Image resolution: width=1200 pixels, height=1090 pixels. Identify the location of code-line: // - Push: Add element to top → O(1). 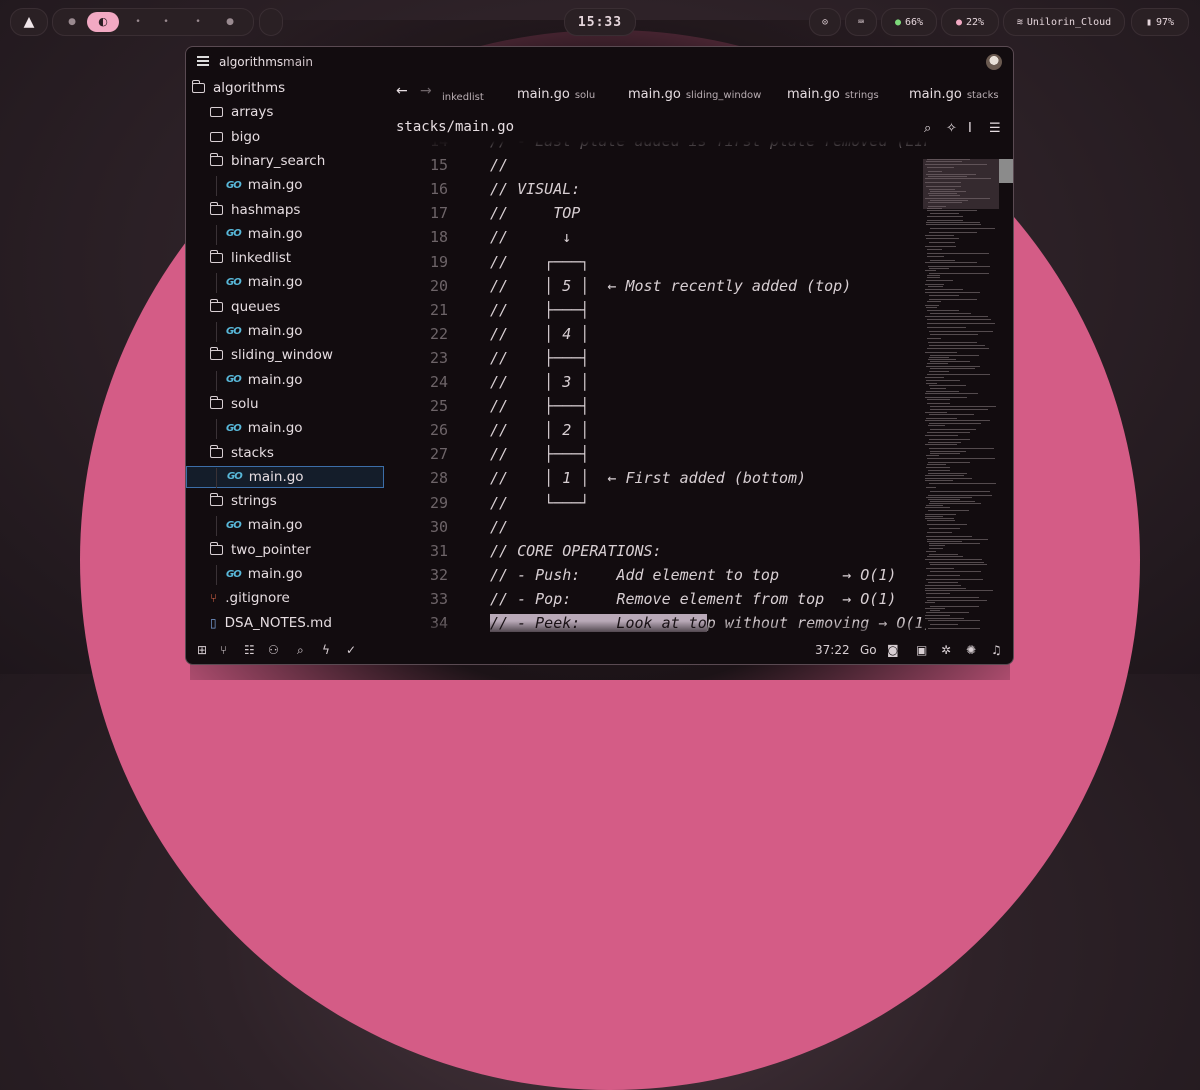
(693, 575).